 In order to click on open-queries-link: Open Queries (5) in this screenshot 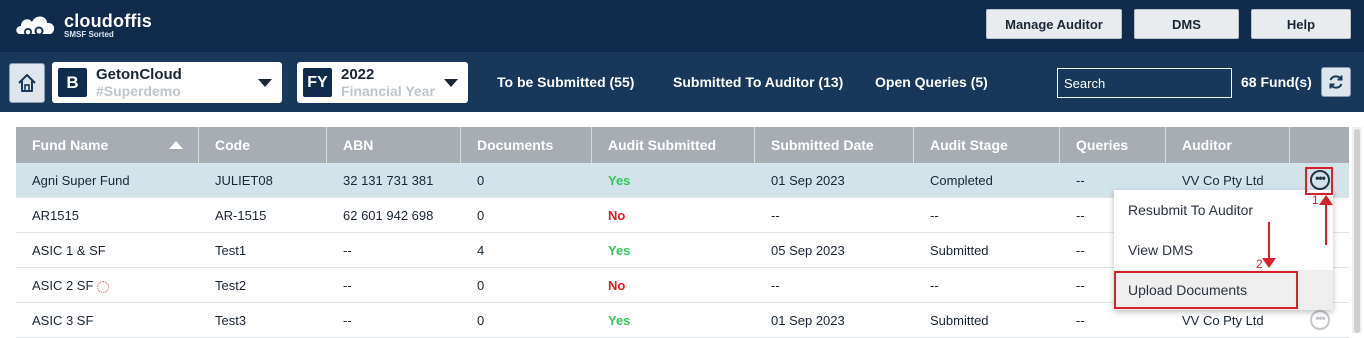, I will do `click(931, 82)`.